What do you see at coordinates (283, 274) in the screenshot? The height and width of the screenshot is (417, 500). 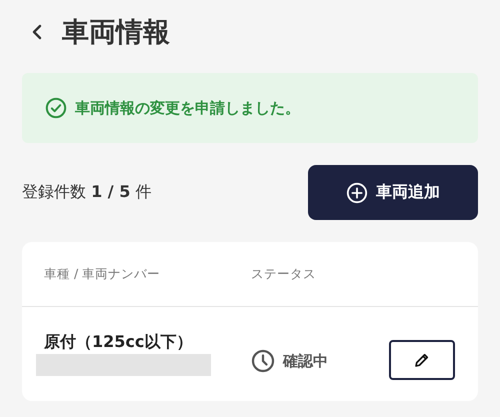 I see `column-header: ステータス` at bounding box center [283, 274].